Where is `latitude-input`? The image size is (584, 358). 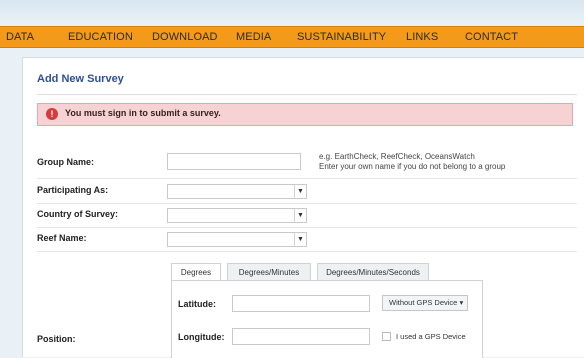
latitude-input is located at coordinates (301, 303).